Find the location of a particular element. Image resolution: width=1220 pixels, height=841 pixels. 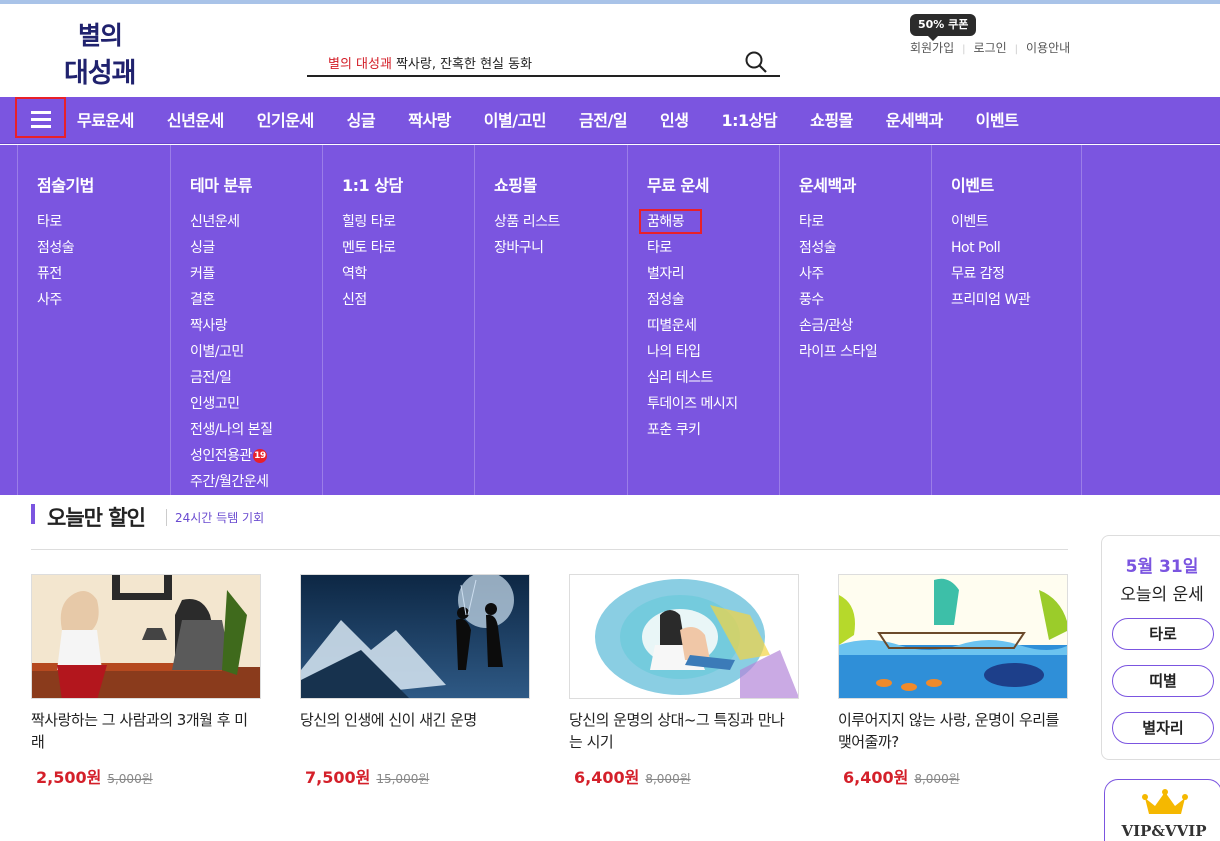

mega-column-title: 1:1 상담 is located at coordinates (372, 184).